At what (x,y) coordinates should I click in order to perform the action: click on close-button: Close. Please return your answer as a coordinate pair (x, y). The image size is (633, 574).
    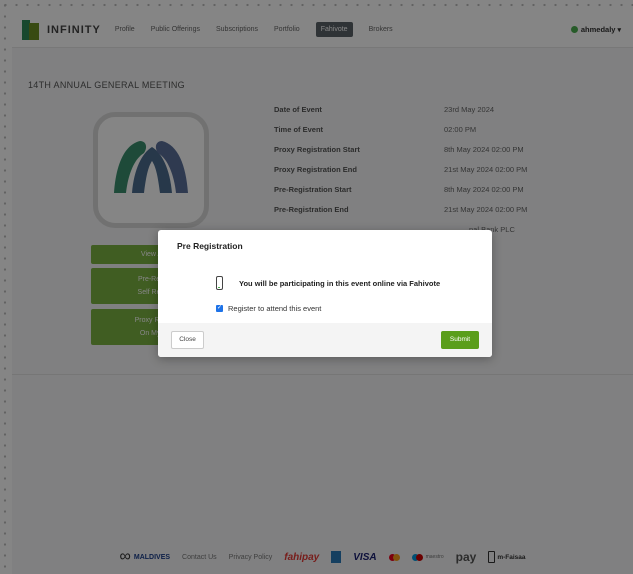
    Looking at the image, I should click on (187, 340).